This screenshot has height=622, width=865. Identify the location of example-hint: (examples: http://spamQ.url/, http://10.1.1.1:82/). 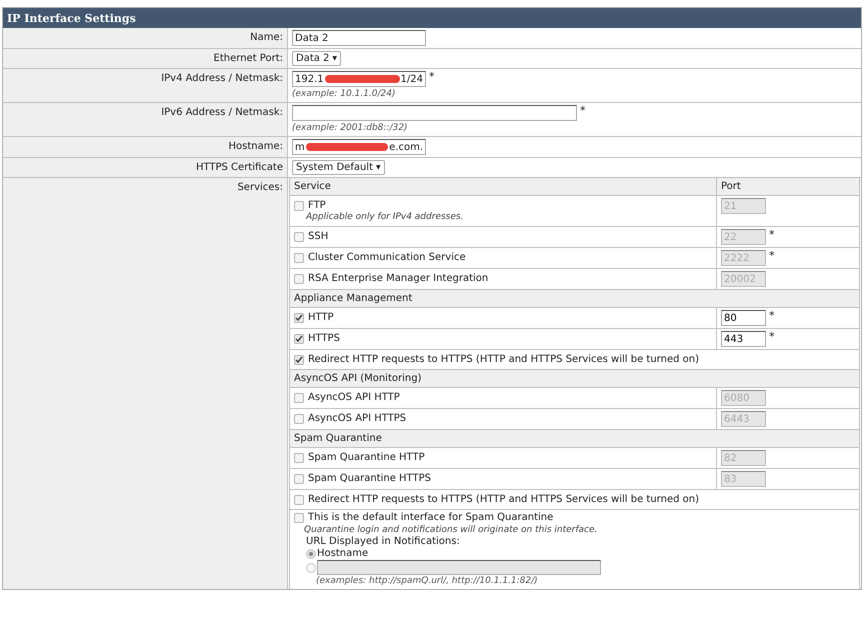
(427, 581).